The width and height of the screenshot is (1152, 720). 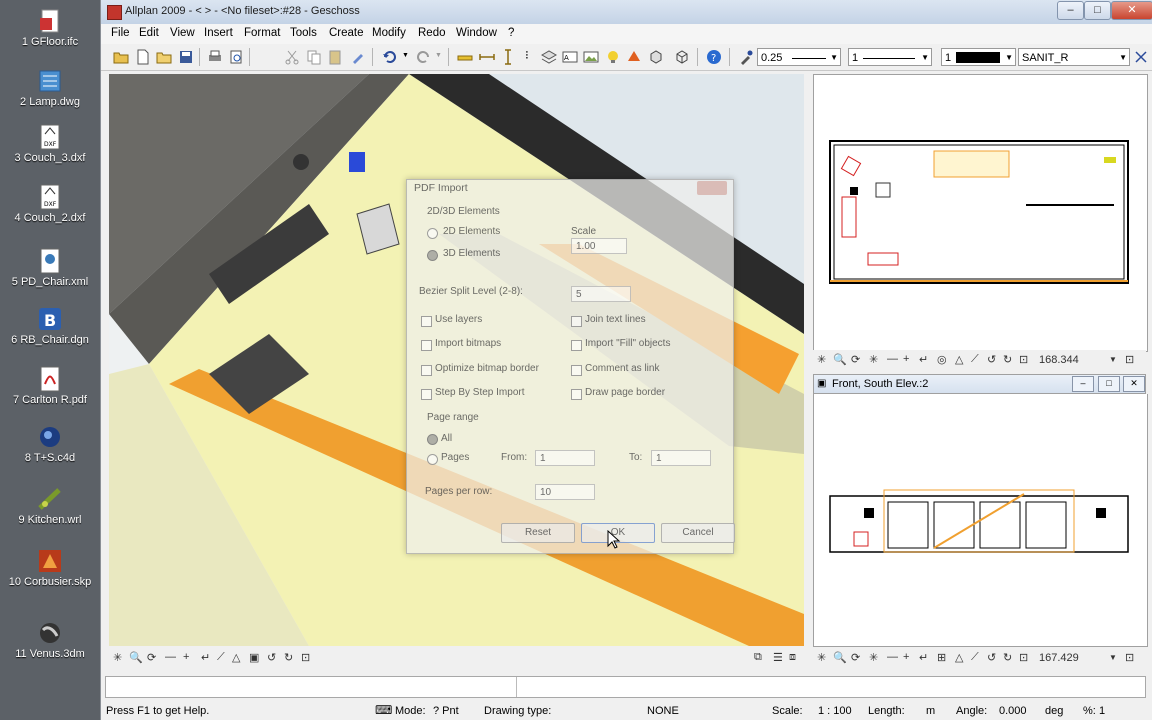 What do you see at coordinates (941, 657) in the screenshot?
I see `select-icon: ⊞` at bounding box center [941, 657].